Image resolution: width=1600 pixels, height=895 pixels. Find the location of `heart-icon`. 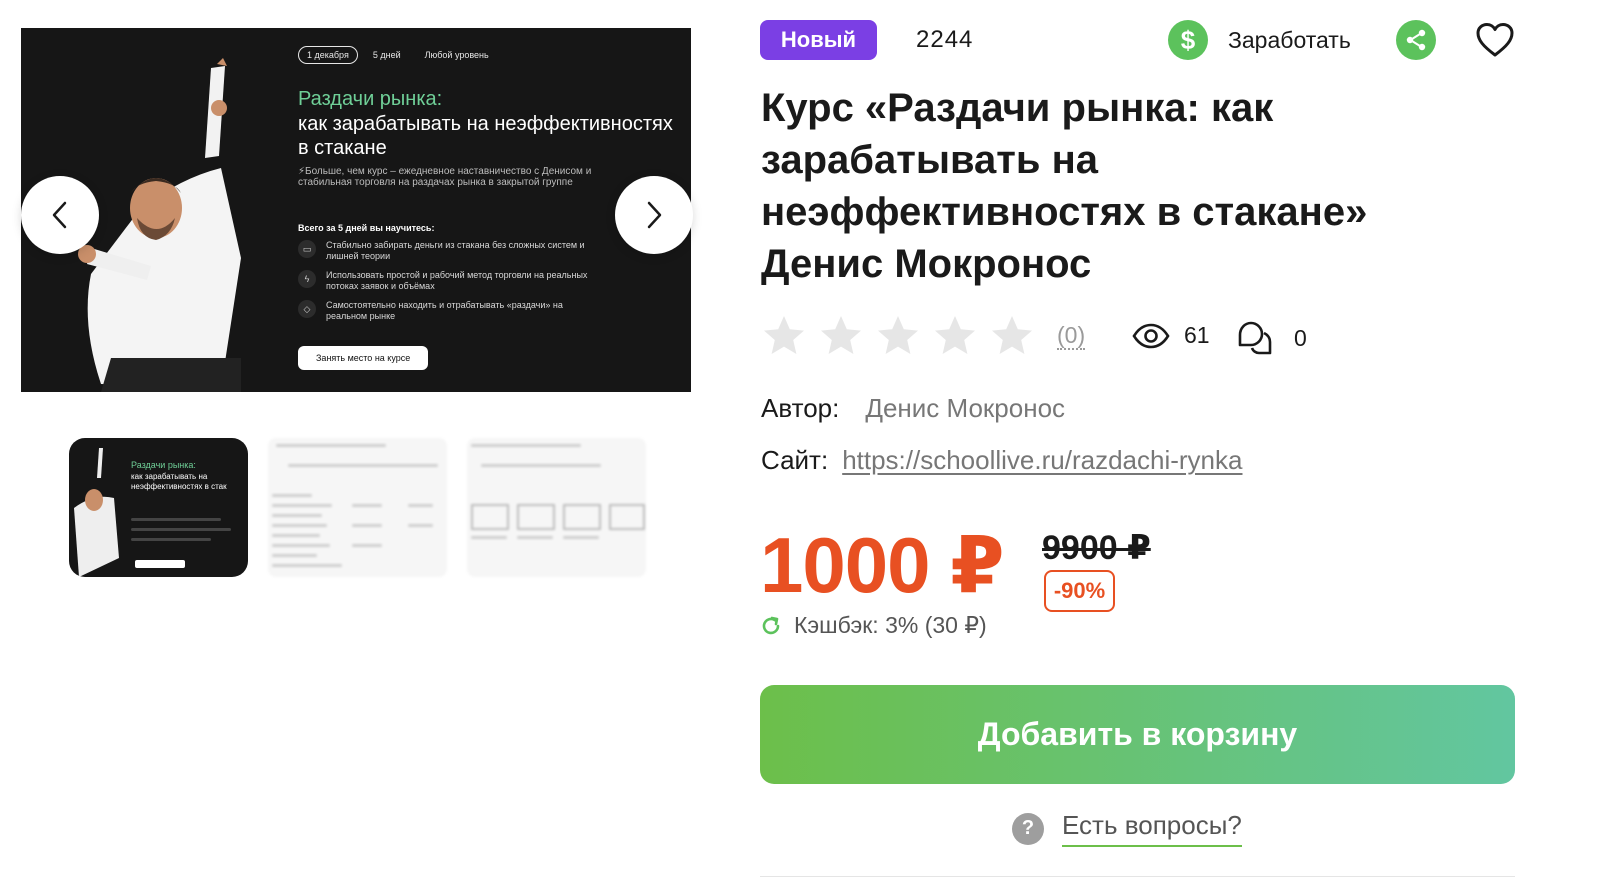

heart-icon is located at coordinates (1495, 40).